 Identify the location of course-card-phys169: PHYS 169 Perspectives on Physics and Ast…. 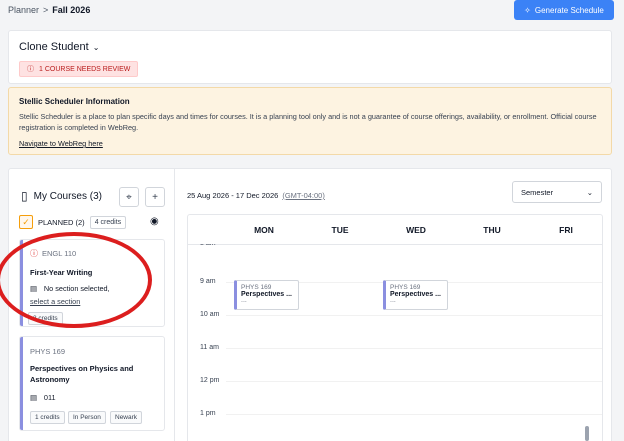
(92, 383).